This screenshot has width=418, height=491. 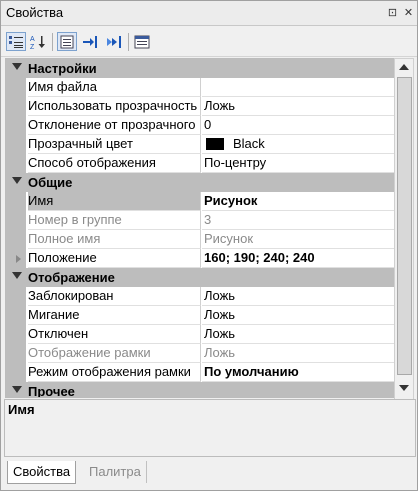 What do you see at coordinates (200, 277) in the screenshot?
I see `category-display: Отображение` at bounding box center [200, 277].